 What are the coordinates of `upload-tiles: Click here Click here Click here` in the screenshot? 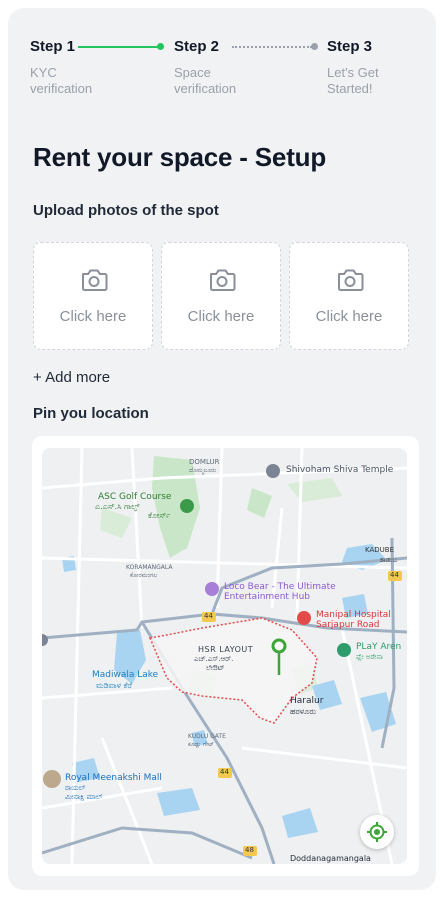 It's located at (225, 296).